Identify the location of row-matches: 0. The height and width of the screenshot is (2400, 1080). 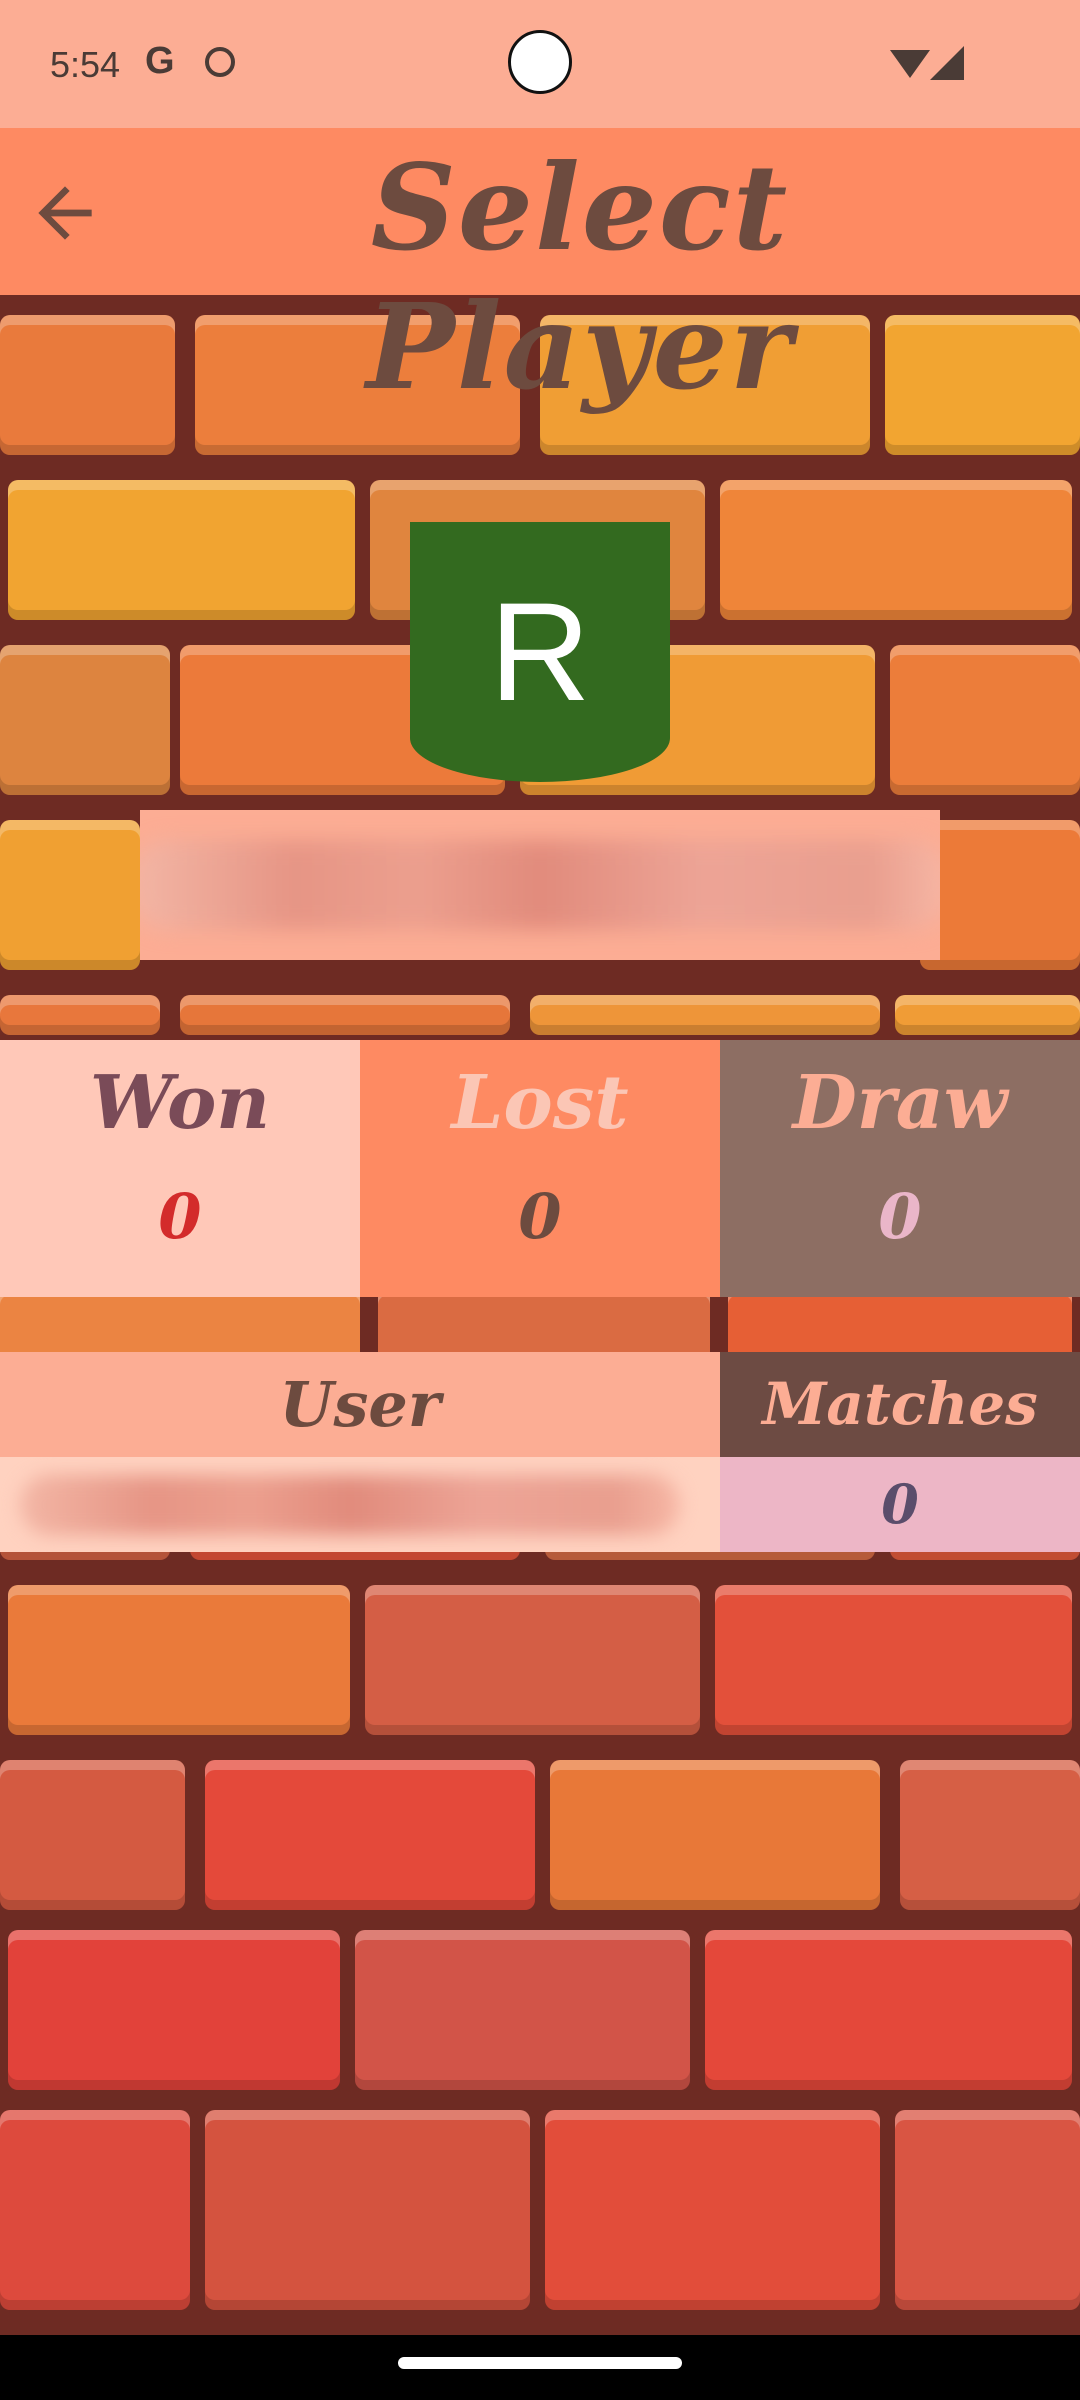
(900, 1504).